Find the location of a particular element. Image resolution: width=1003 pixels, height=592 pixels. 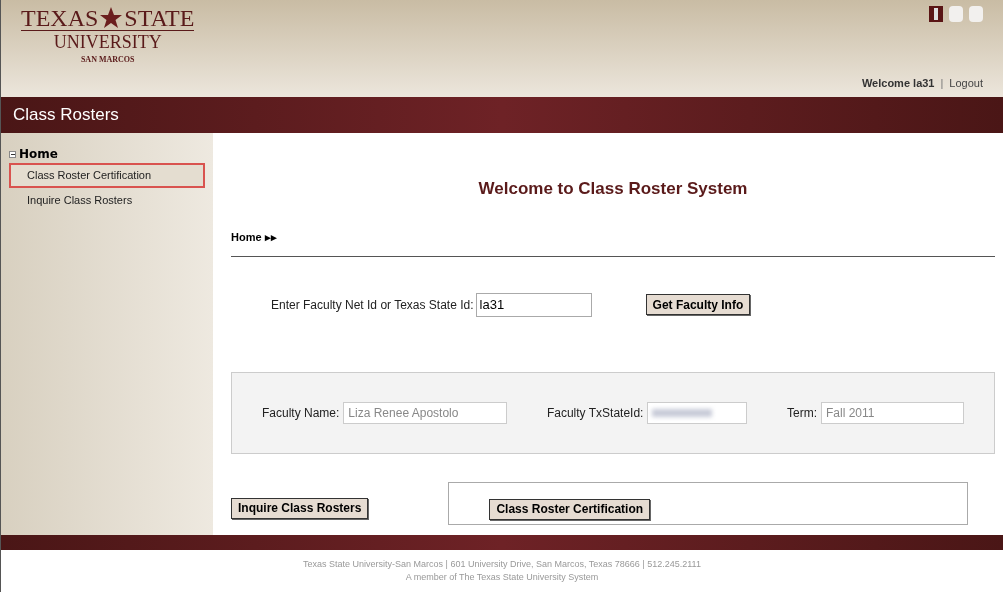

readonly-field: Liza Renee Apostolo is located at coordinates (425, 412).